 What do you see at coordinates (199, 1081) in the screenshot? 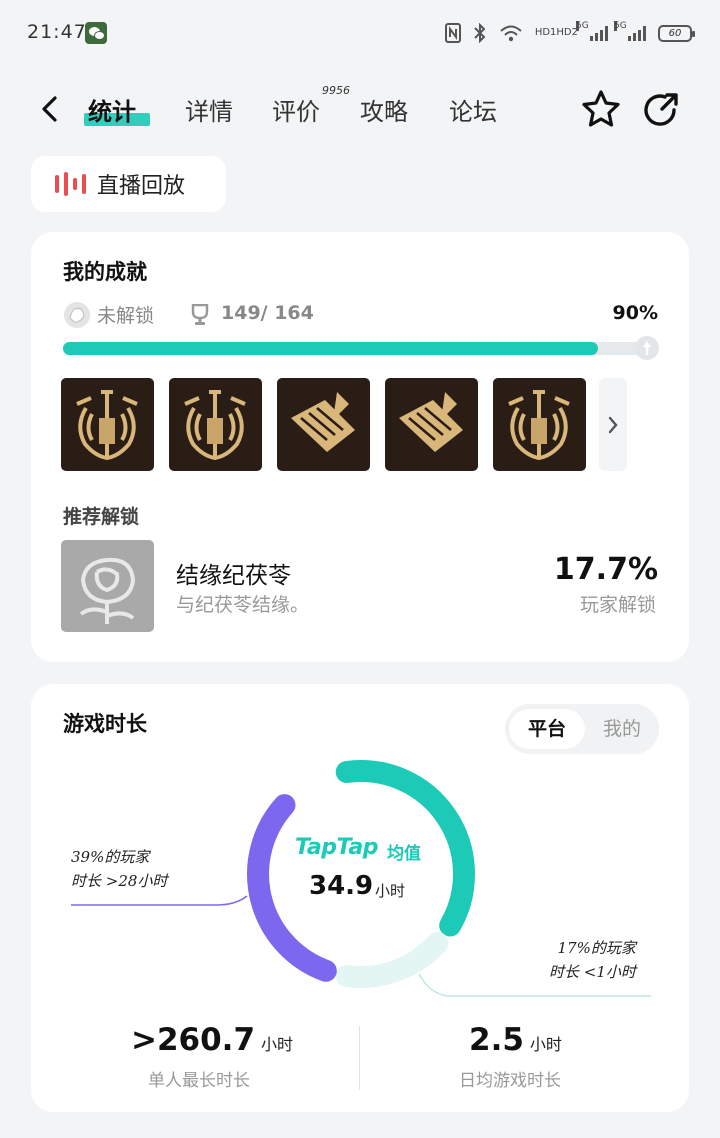
I see `max-playtime-label: 单人最长时长` at bounding box center [199, 1081].